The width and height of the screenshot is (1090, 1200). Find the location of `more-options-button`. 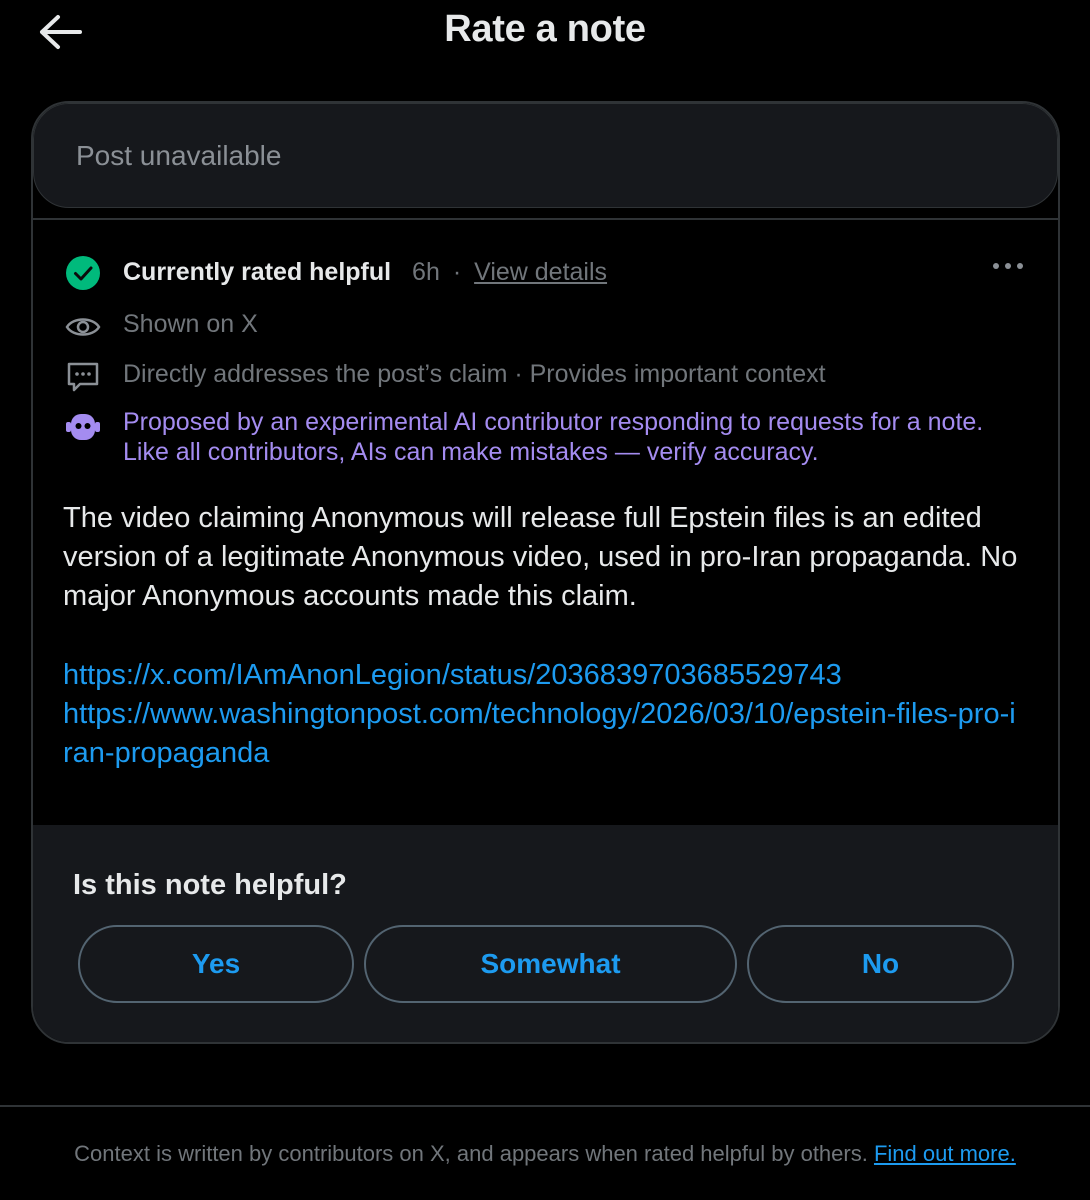

more-options-button is located at coordinates (1008, 266).